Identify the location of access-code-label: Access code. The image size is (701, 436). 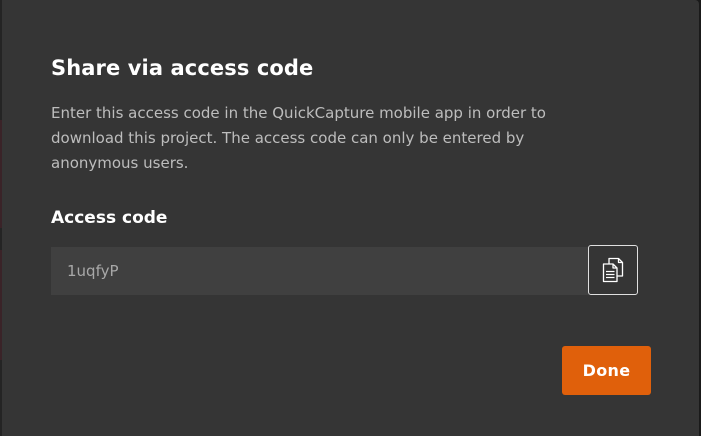
(109, 218).